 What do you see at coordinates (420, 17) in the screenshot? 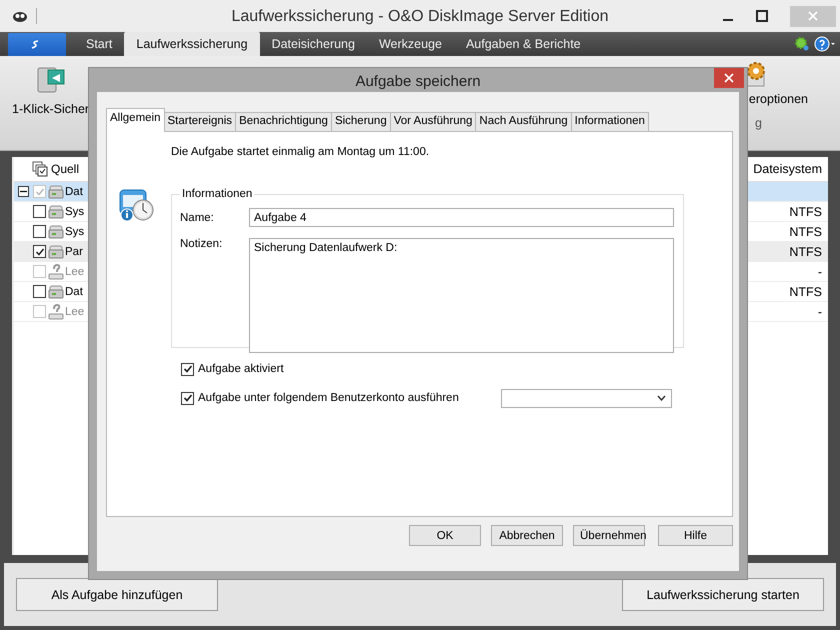
I see `window-title: Laufwerkssicherung - O&O DiskImage Server Edition` at bounding box center [420, 17].